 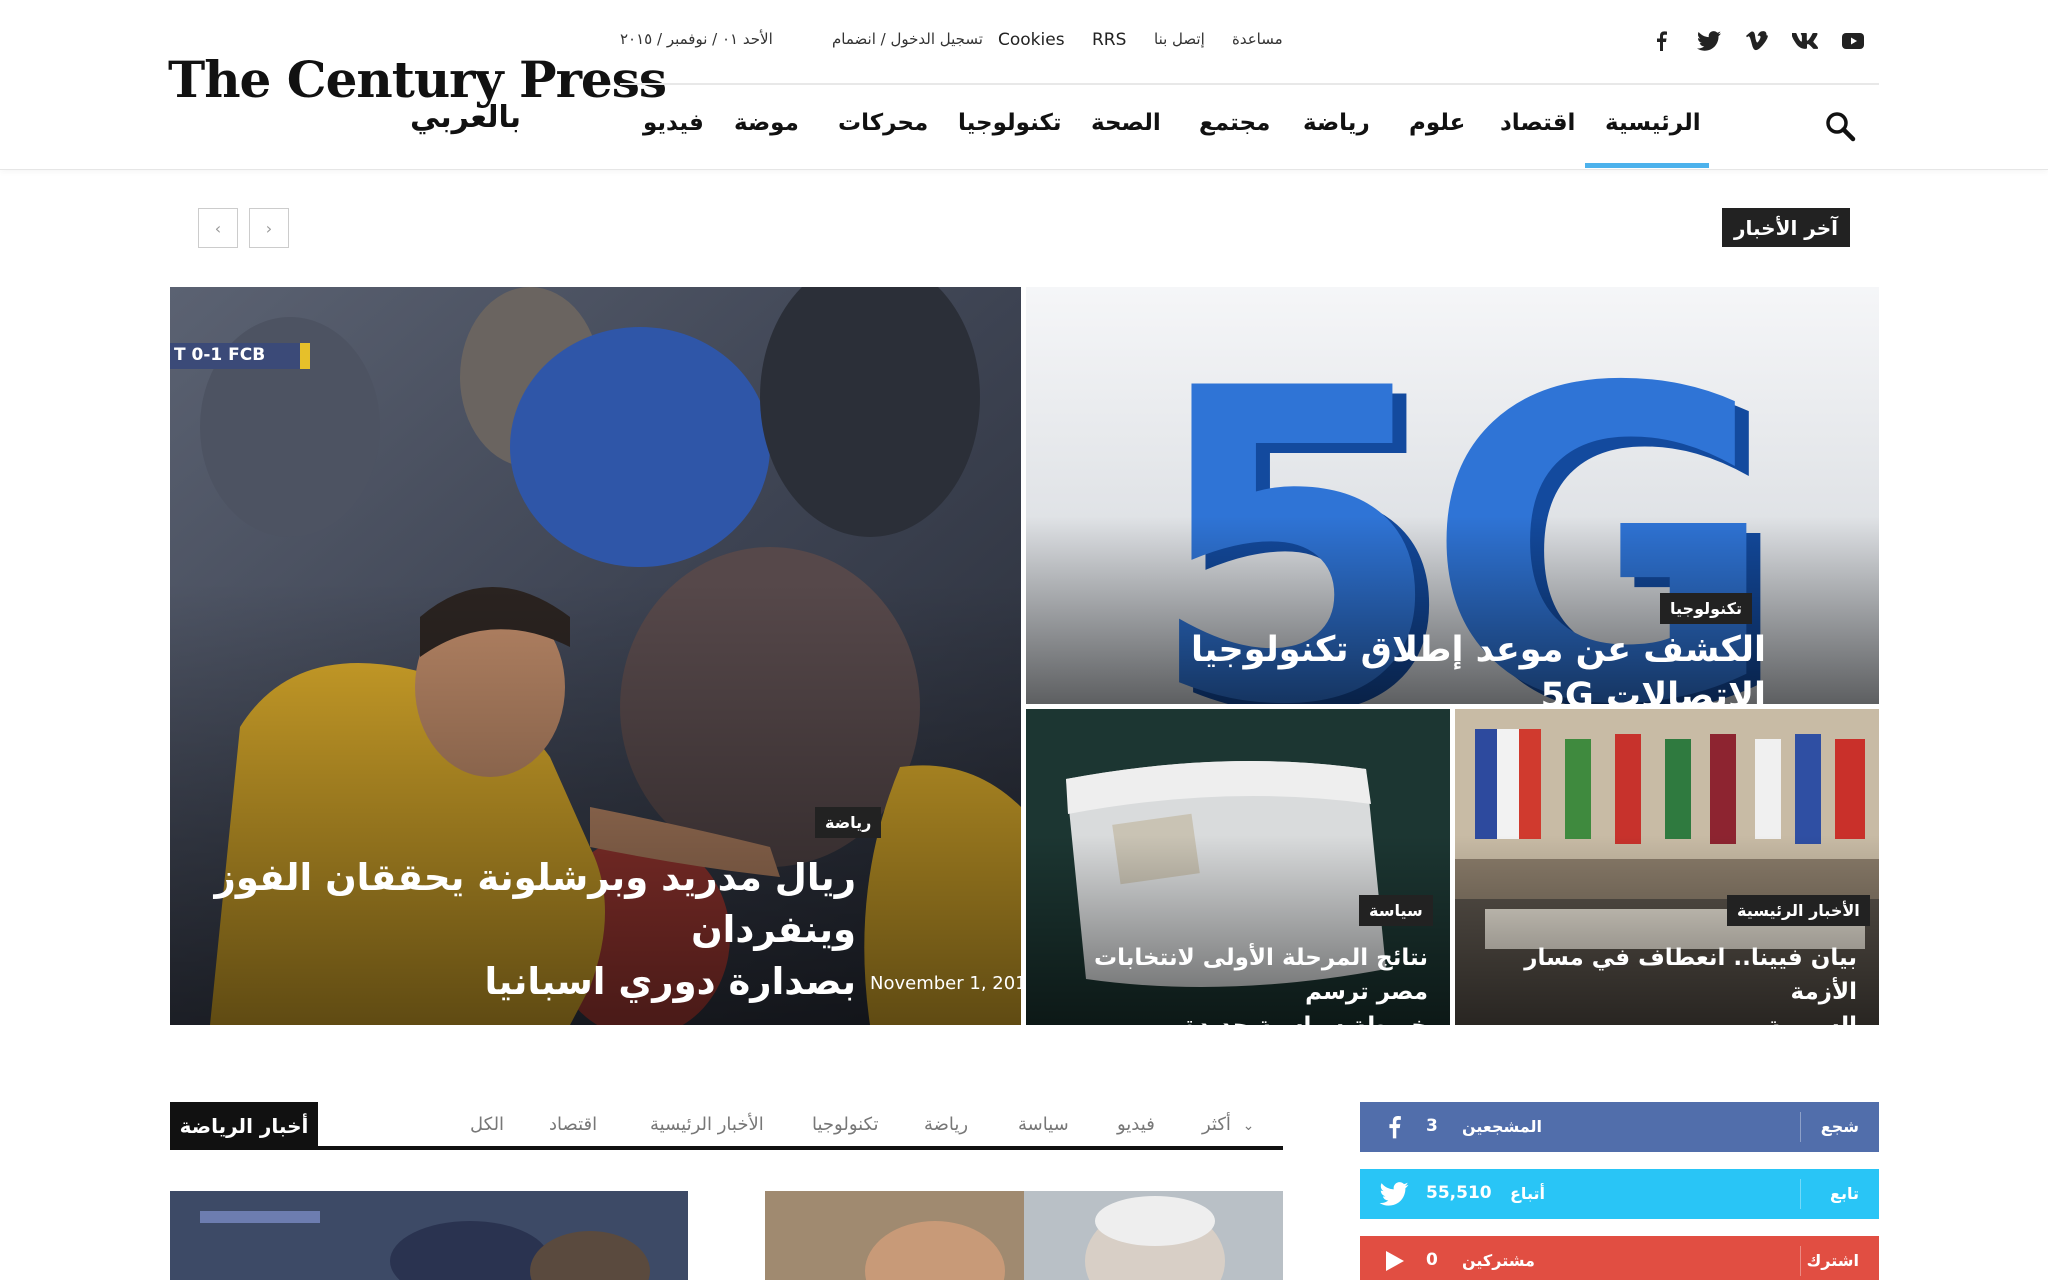 What do you see at coordinates (883, 123) in the screenshot?
I see `nav-item-motors: محركات` at bounding box center [883, 123].